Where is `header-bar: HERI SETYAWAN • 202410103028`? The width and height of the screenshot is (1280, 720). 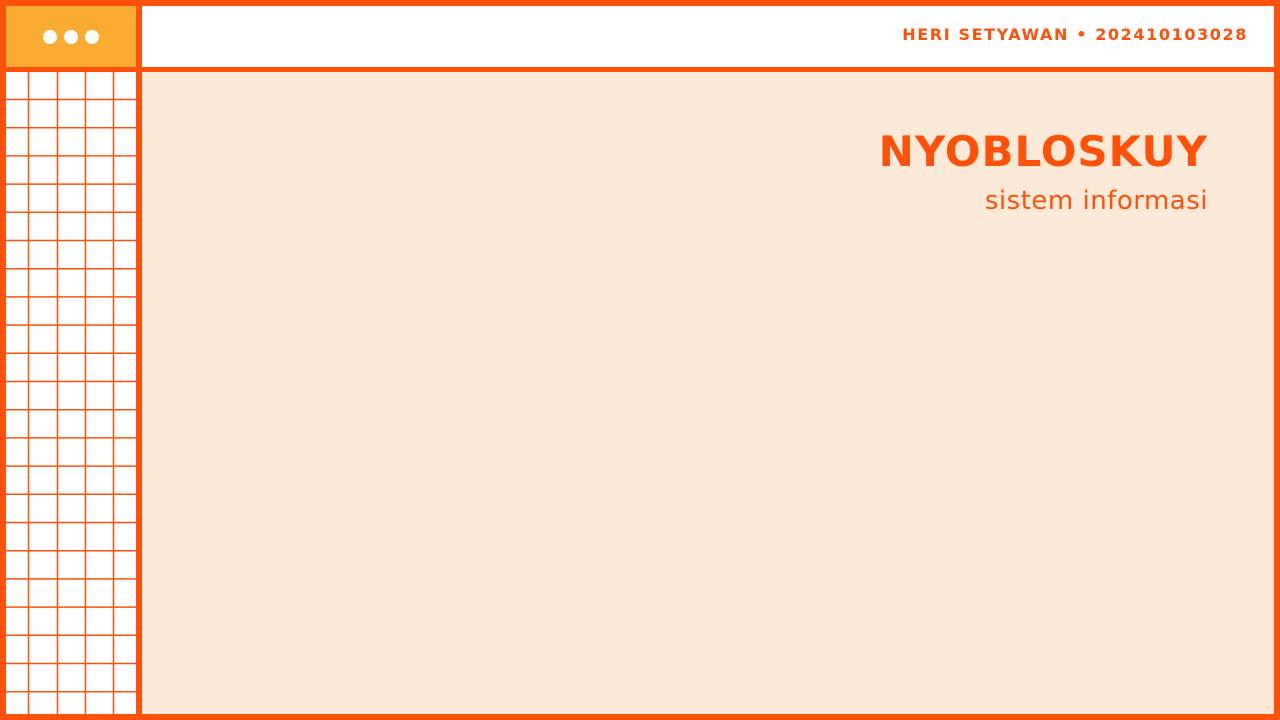 header-bar: HERI SETYAWAN • 202410103028 is located at coordinates (708, 36).